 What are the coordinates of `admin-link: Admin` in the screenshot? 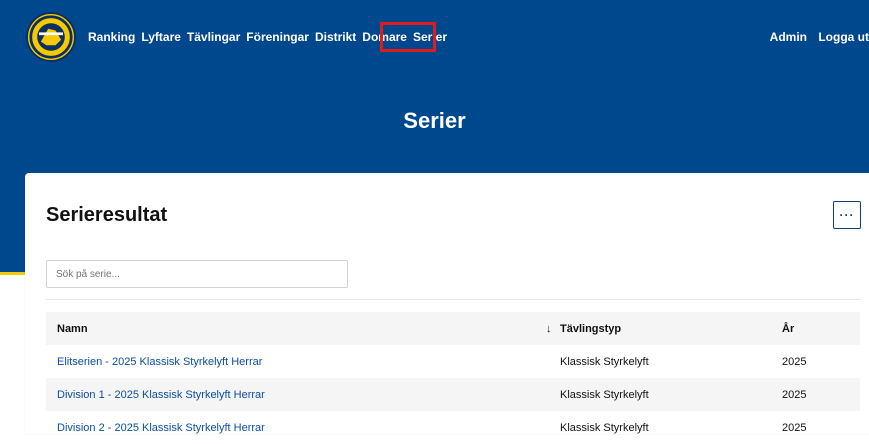 It's located at (788, 37).